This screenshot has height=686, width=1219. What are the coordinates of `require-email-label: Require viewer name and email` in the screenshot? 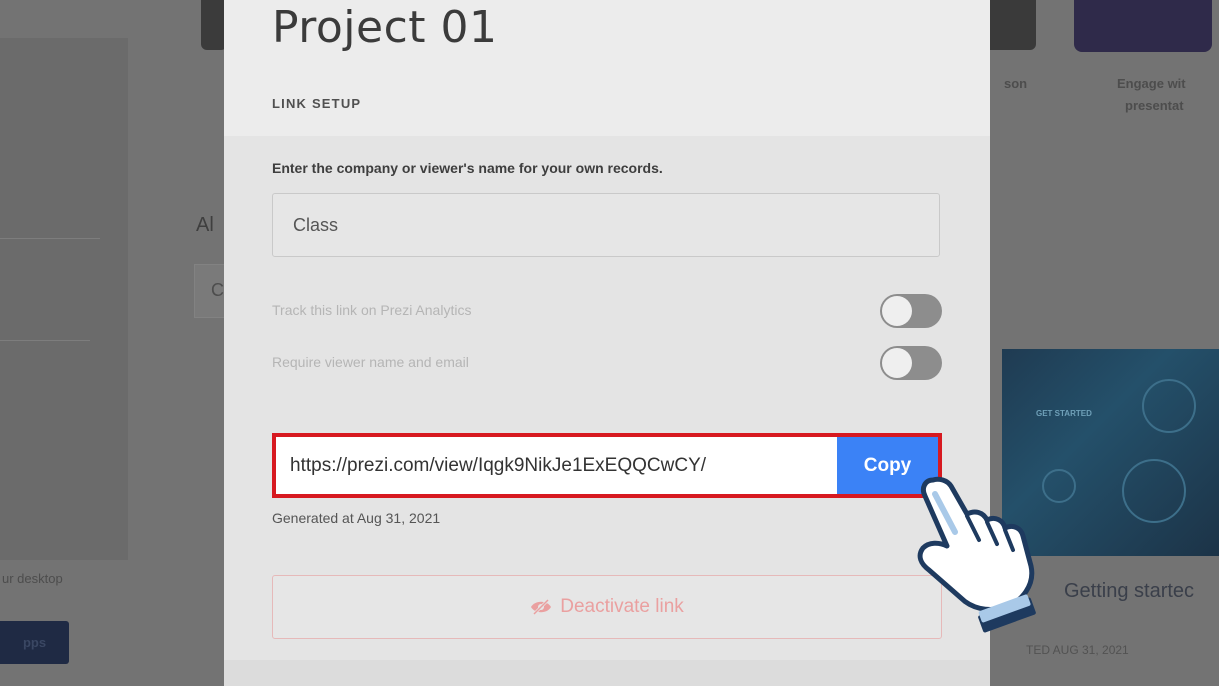 It's located at (370, 362).